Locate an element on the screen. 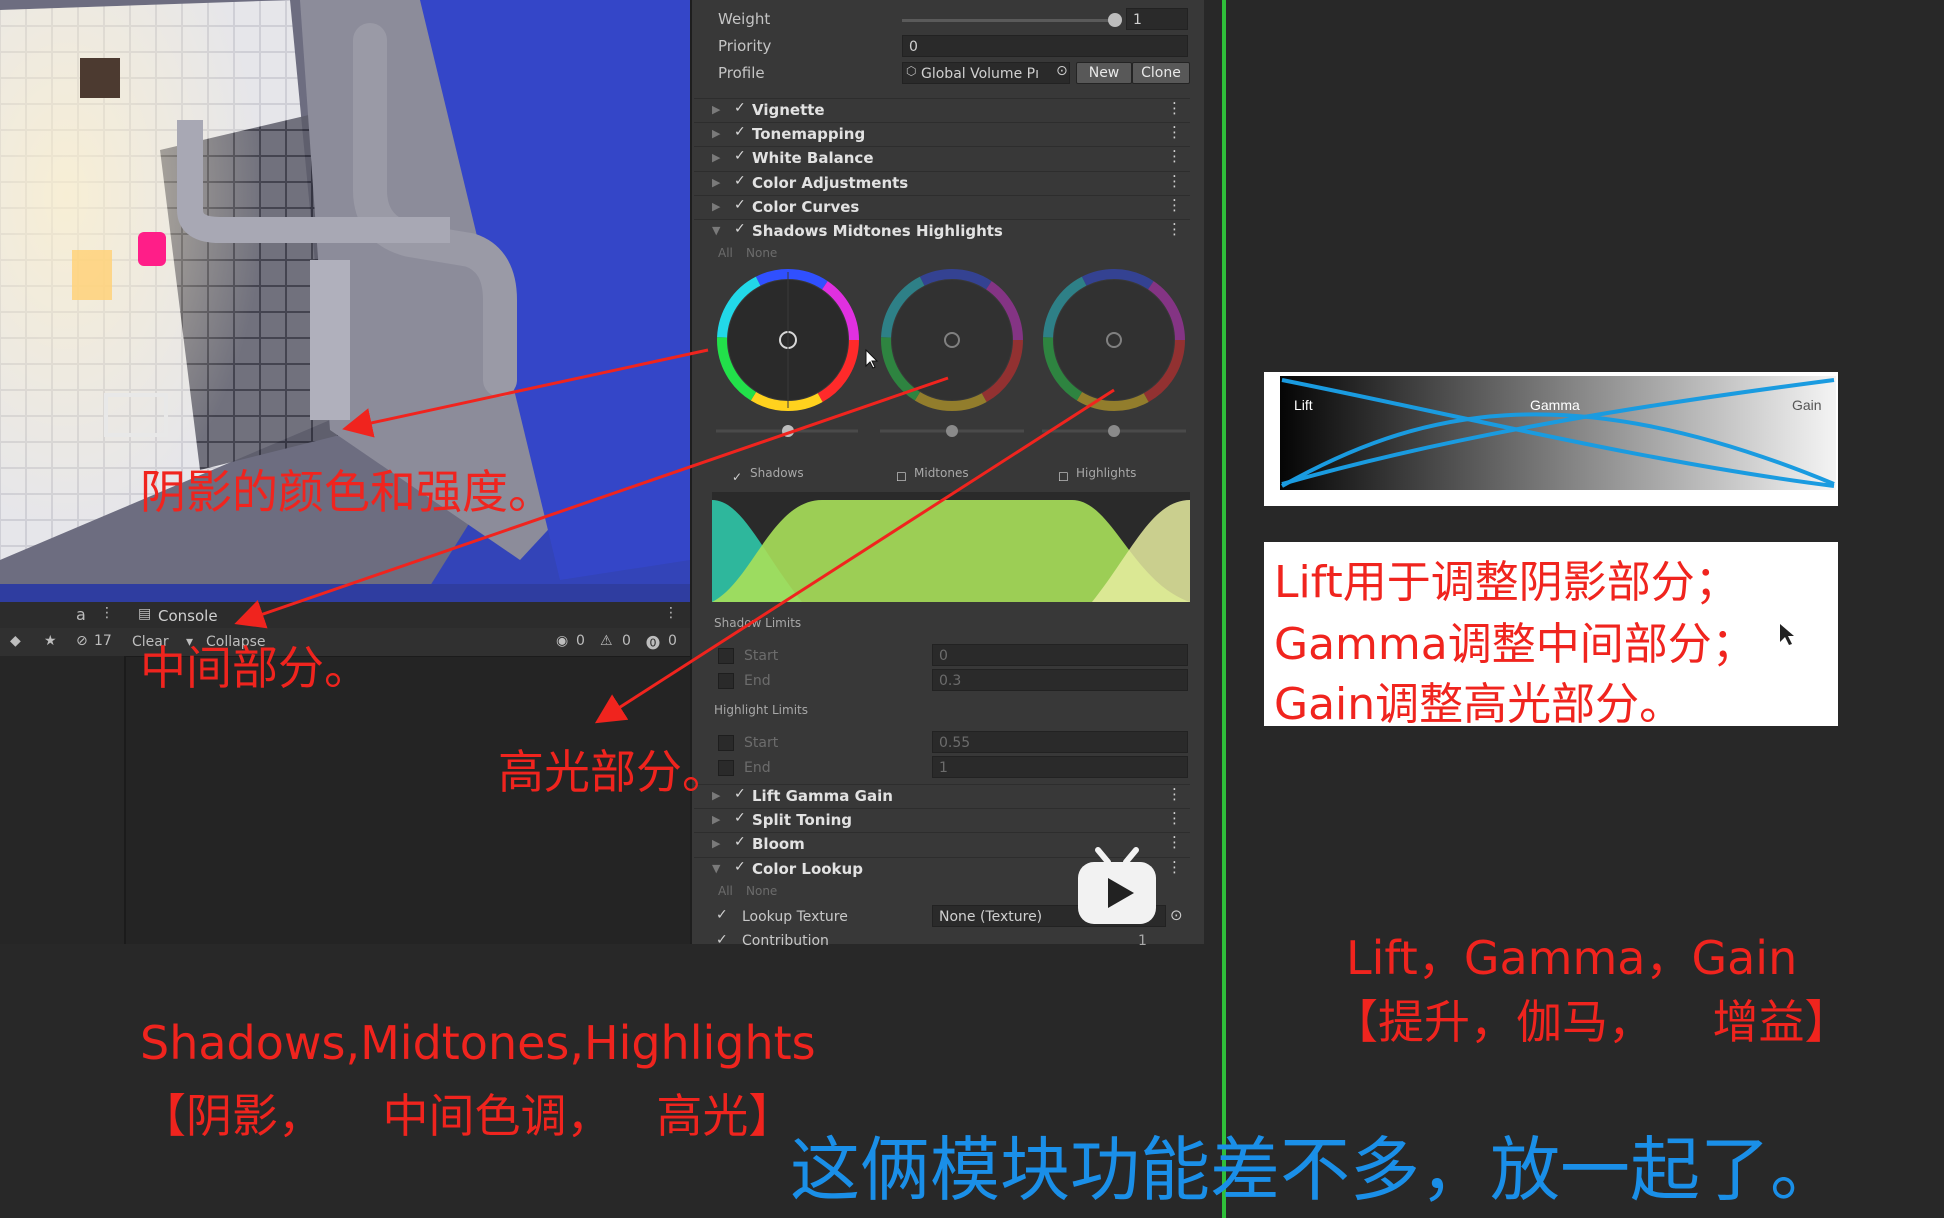 This screenshot has width=1944, height=1218. shadow-arrow is located at coordinates (525, 393).